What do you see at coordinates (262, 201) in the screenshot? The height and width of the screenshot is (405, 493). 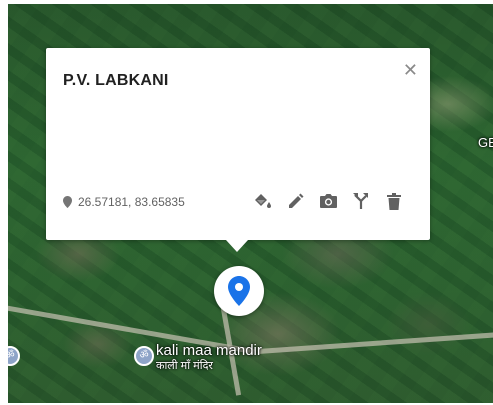 I see `paint-bucket-icon` at bounding box center [262, 201].